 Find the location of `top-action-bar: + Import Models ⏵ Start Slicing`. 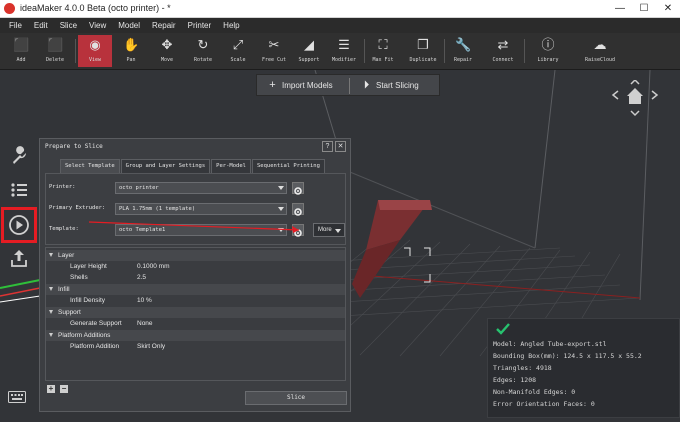

top-action-bar: + Import Models ⏵ Start Slicing is located at coordinates (348, 85).